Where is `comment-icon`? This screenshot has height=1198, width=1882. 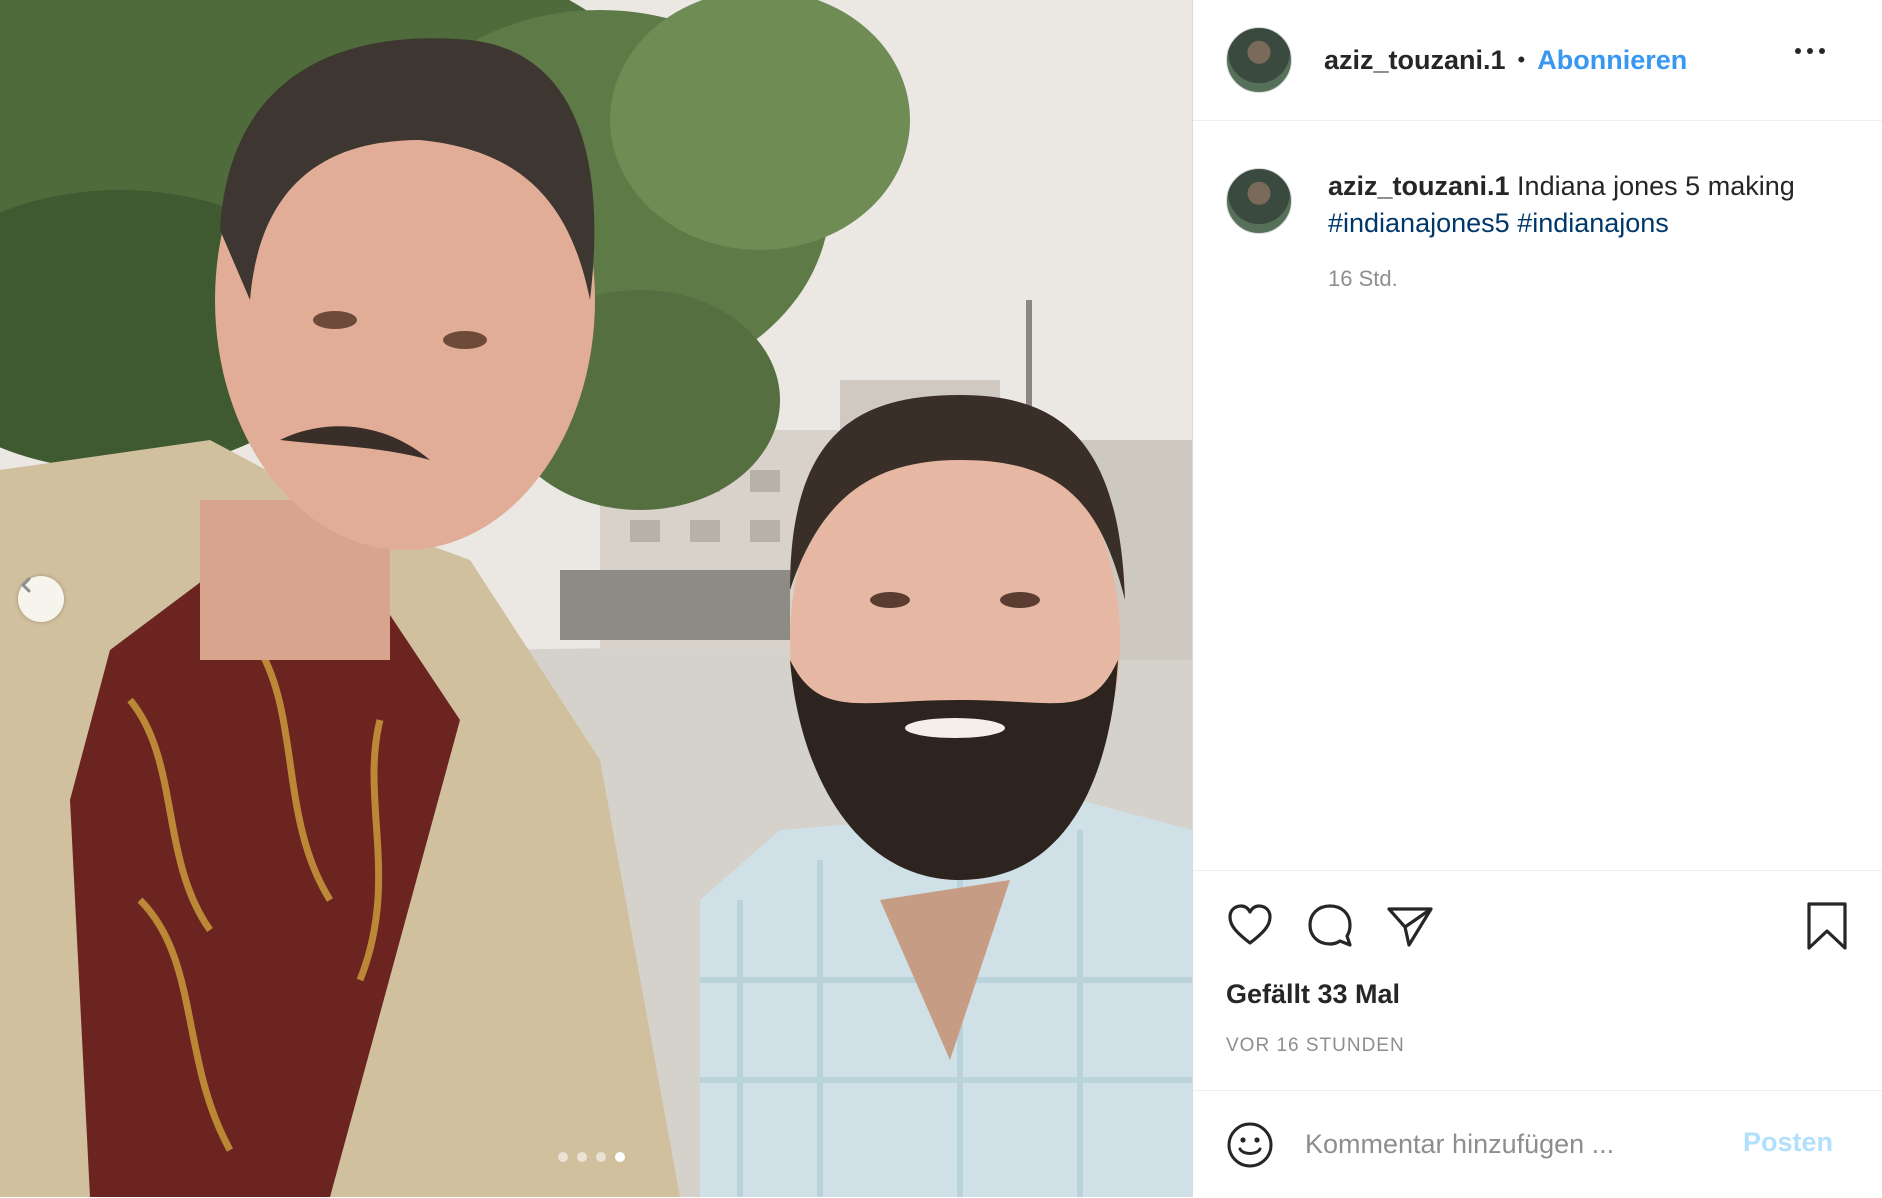
comment-icon is located at coordinates (1330, 926).